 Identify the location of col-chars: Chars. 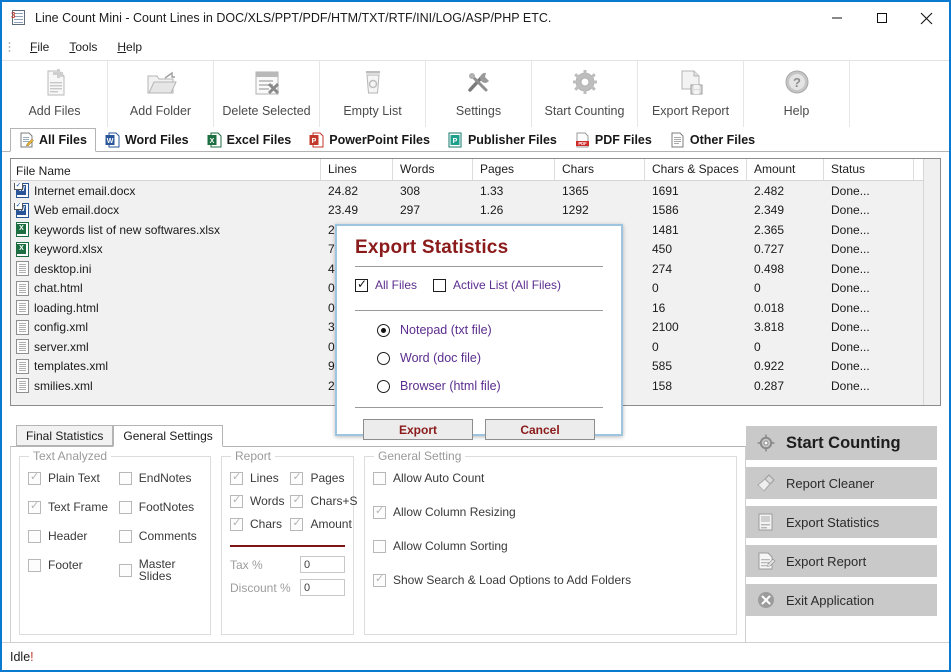
(600, 169).